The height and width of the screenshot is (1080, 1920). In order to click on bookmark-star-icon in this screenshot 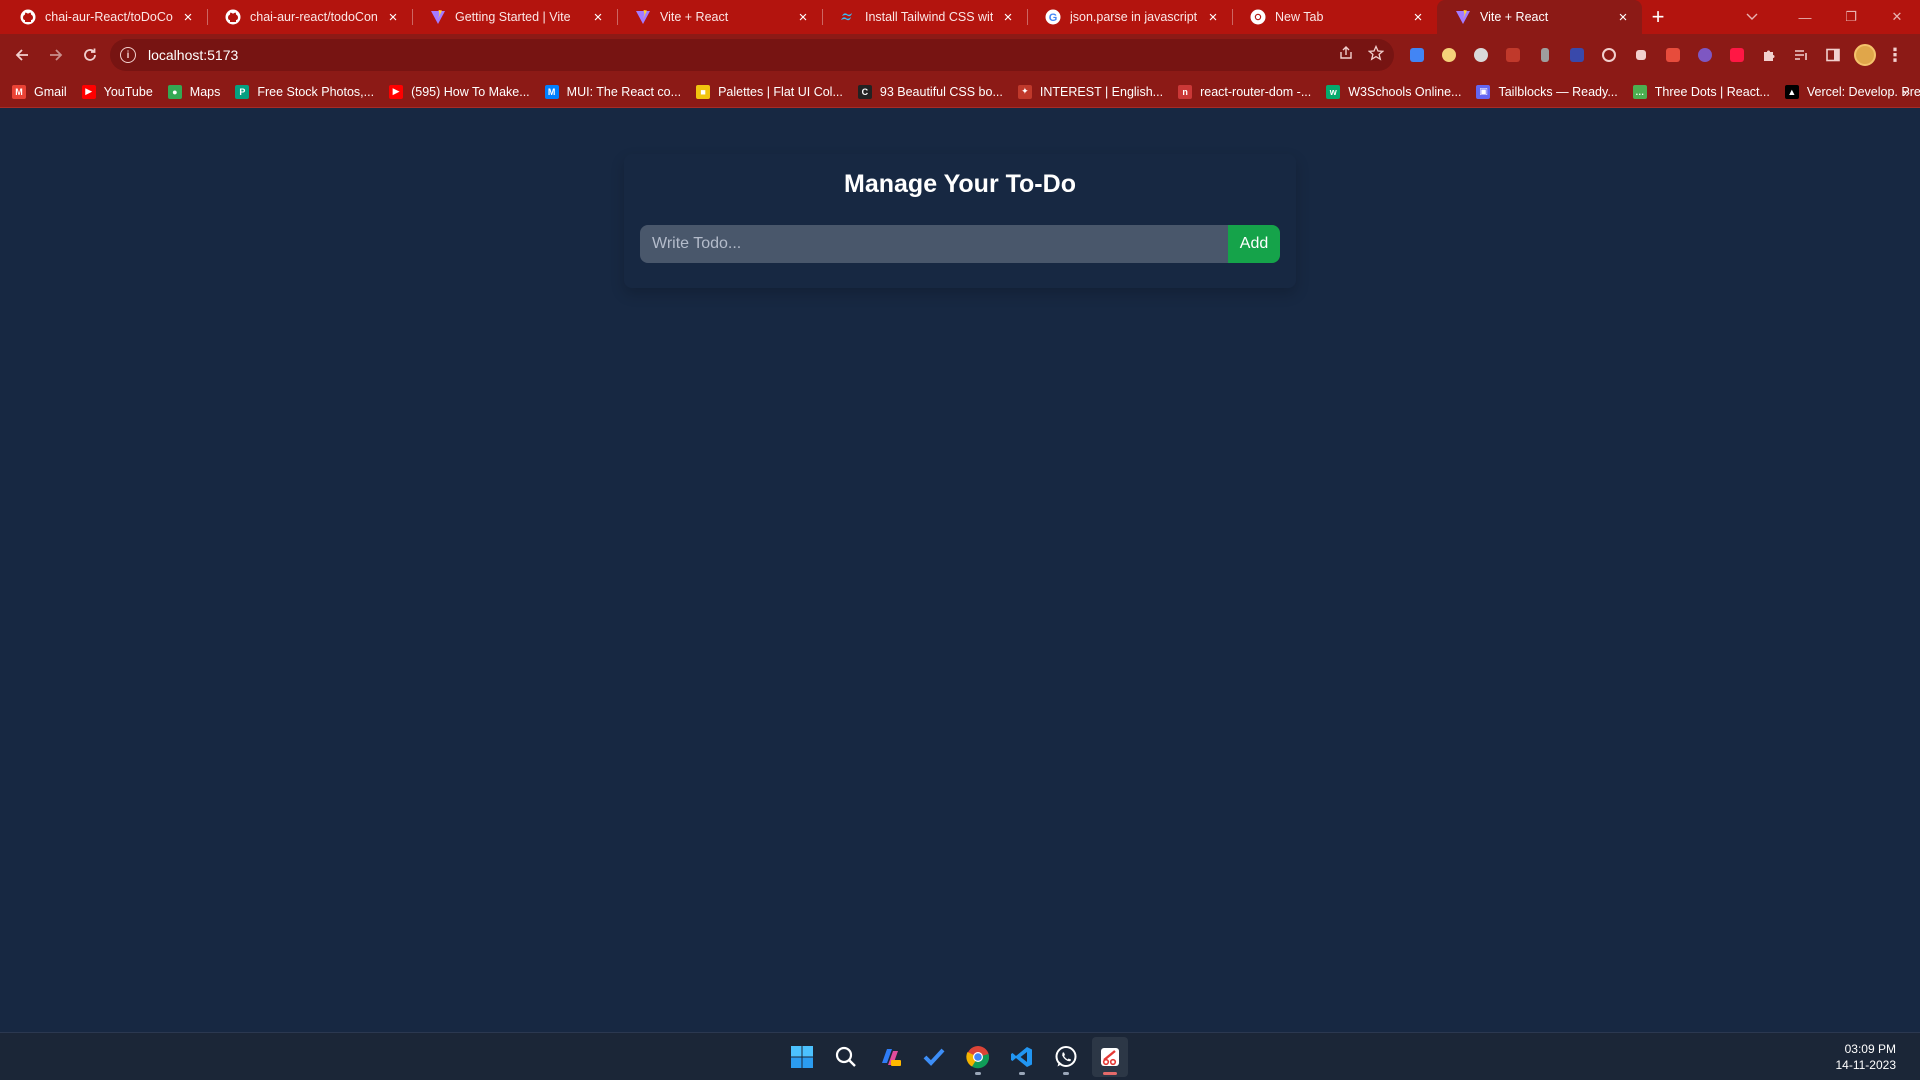, I will do `click(1376, 55)`.